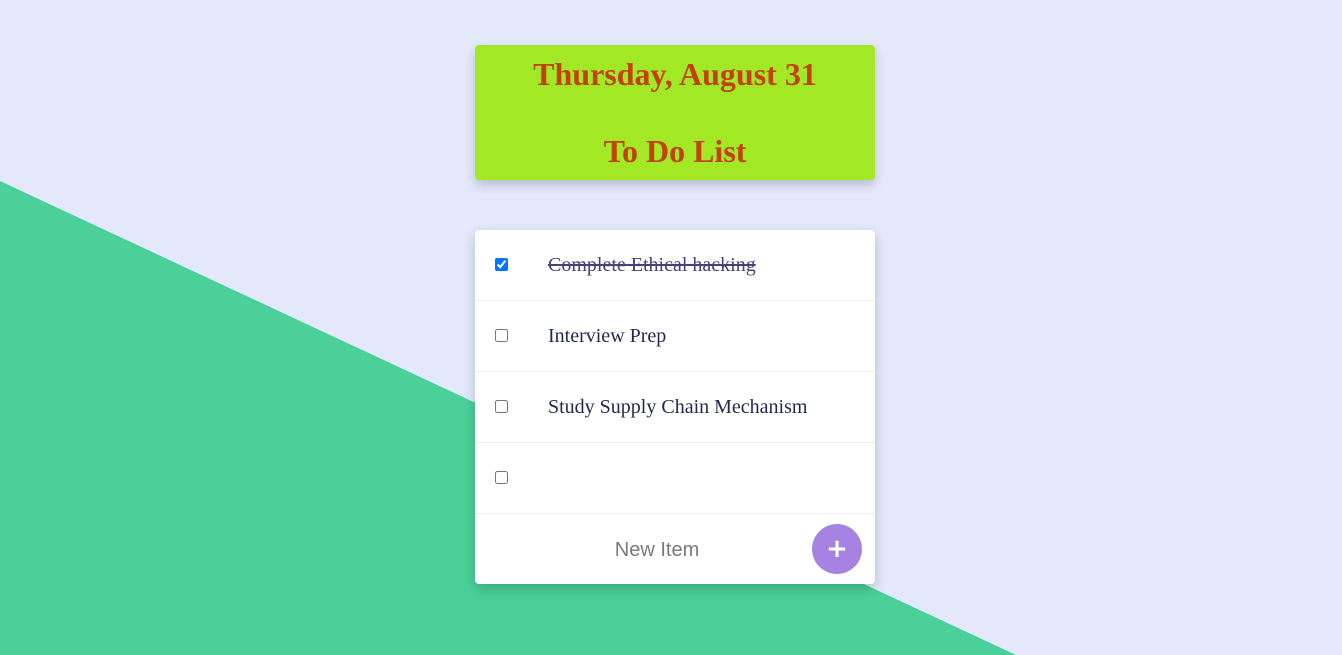 This screenshot has height=655, width=1342. I want to click on heading-date: Thursday, August 31, so click(675, 74).